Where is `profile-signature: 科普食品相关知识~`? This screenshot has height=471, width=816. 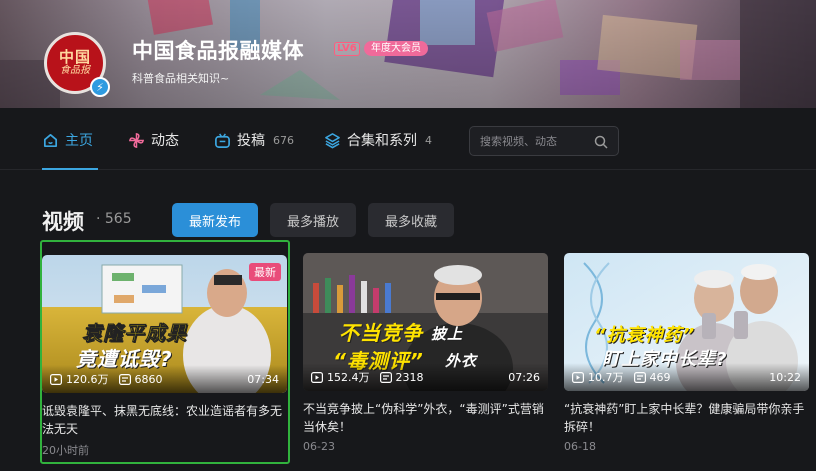 profile-signature: 科普食品相关知识~ is located at coordinates (181, 78).